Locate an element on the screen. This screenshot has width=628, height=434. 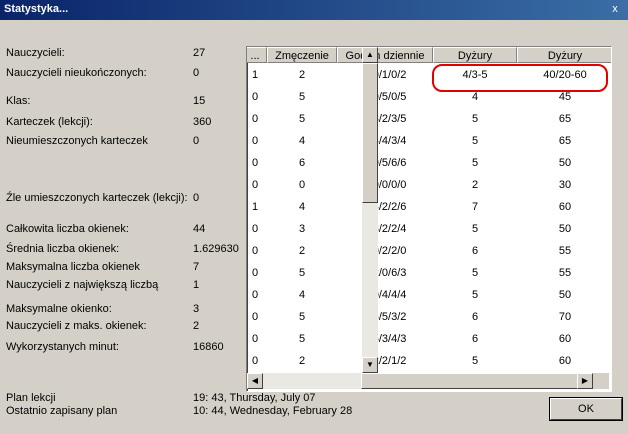
table-row: 0 5 0/2/0/6/3 5 55 is located at coordinates (420, 273).